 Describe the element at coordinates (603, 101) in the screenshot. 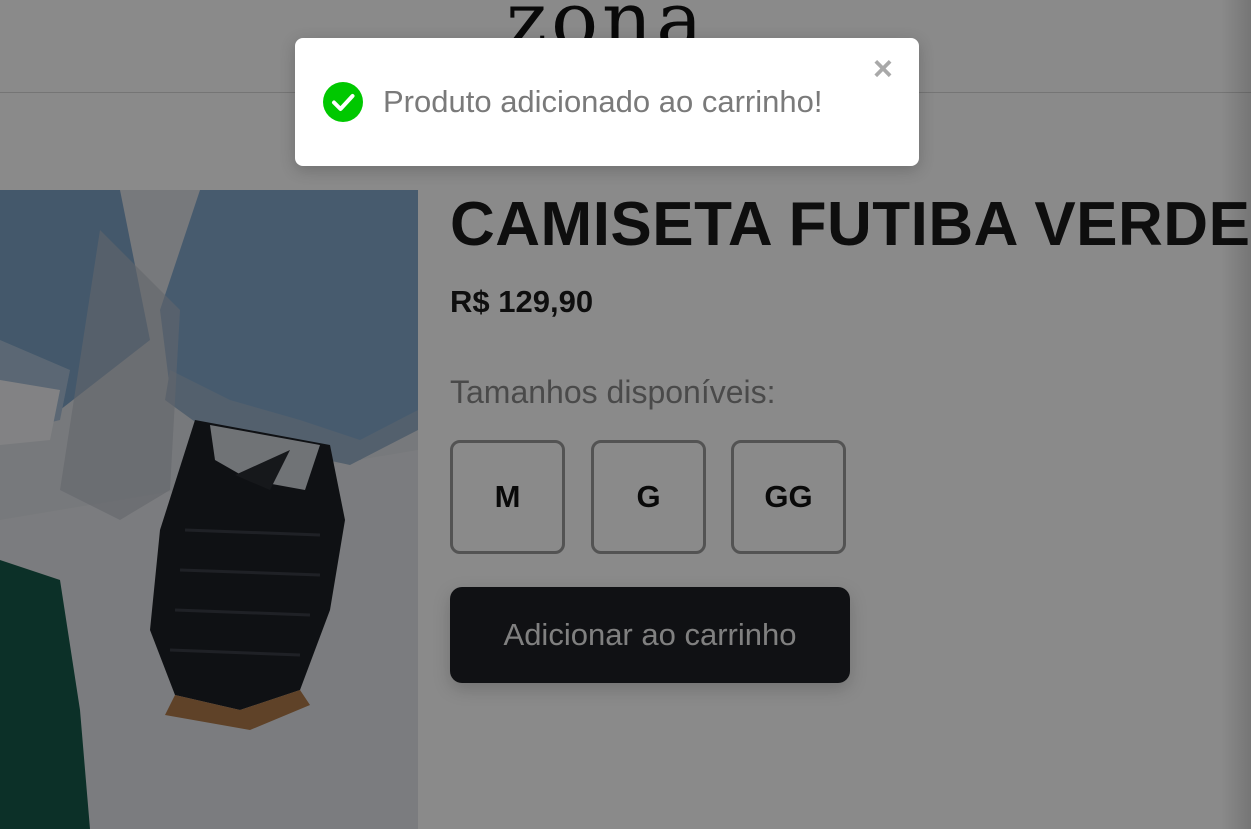

I see `toast-message: Produto adicionado ao carrinho!` at that location.